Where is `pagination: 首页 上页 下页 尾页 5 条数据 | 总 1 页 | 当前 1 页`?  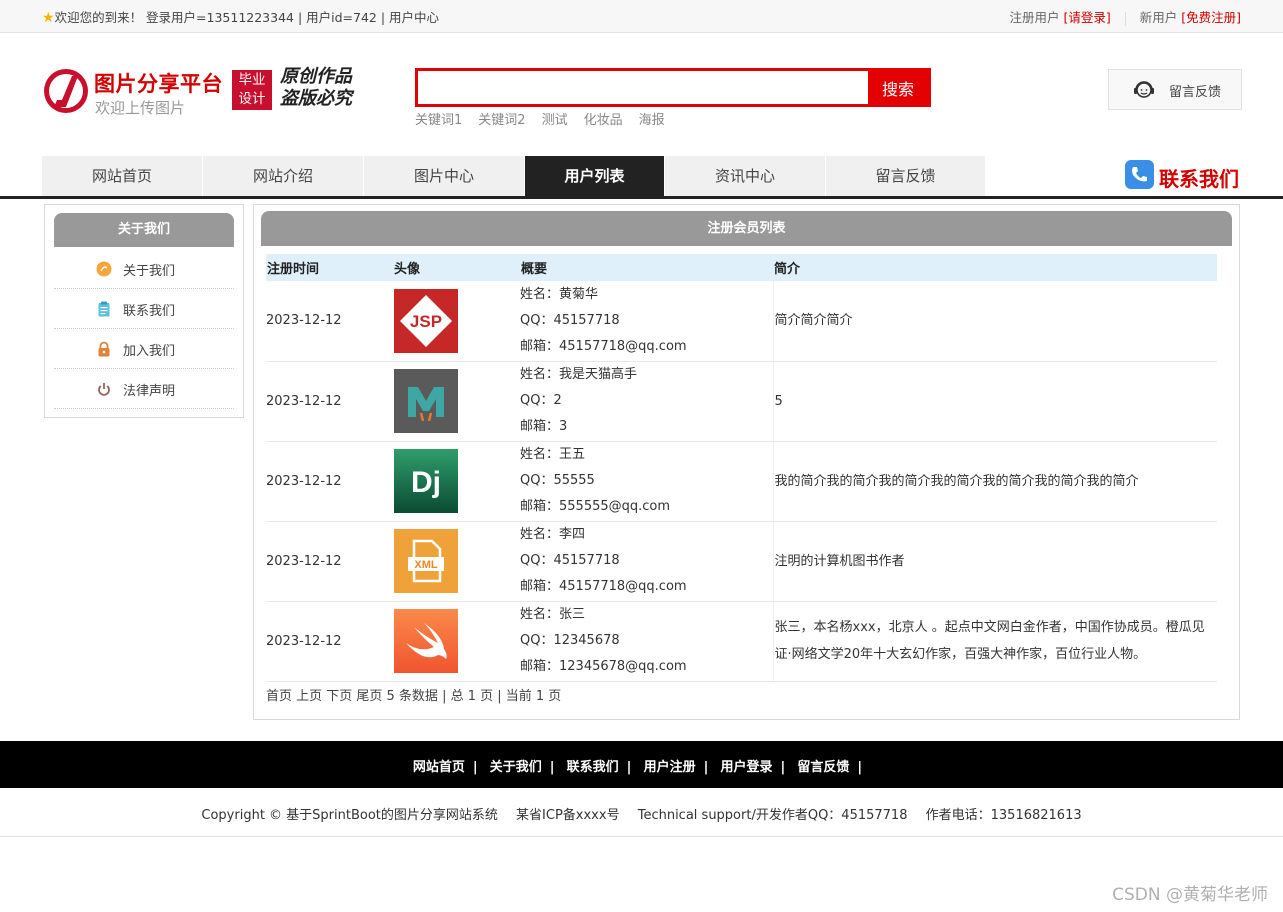
pagination: 首页 上页 下页 尾页 5 条数据 | 总 1 页 | 当前 1 页 is located at coordinates (413, 694).